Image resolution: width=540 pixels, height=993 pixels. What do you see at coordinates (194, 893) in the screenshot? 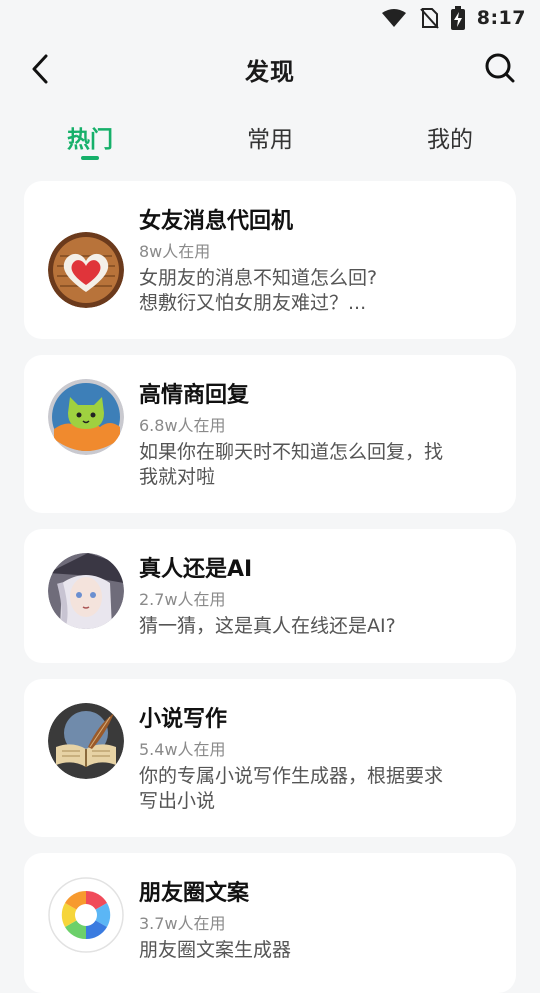
I see `item-title: 朋友圈文案` at bounding box center [194, 893].